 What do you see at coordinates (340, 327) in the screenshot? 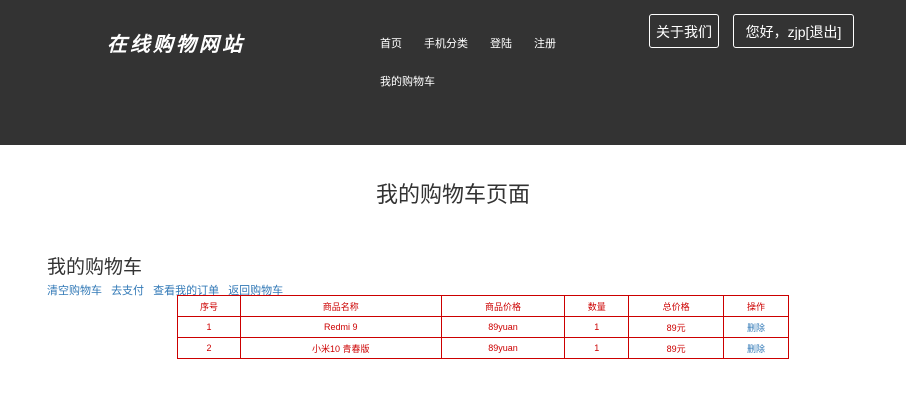
I see `cell-name: Redmi 9` at bounding box center [340, 327].